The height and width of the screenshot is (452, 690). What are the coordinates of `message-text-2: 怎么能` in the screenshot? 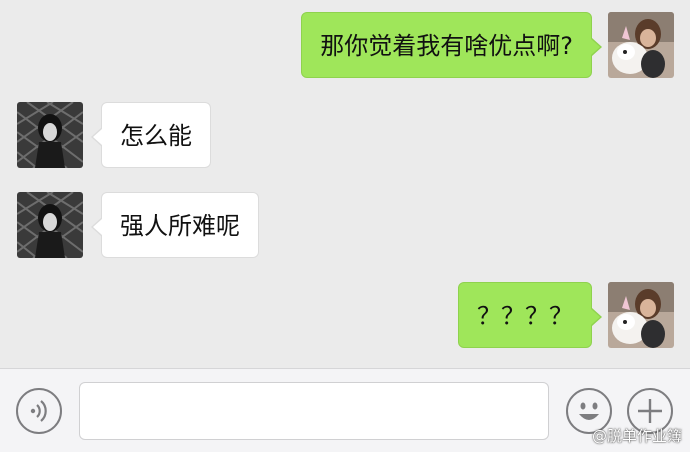 It's located at (156, 136).